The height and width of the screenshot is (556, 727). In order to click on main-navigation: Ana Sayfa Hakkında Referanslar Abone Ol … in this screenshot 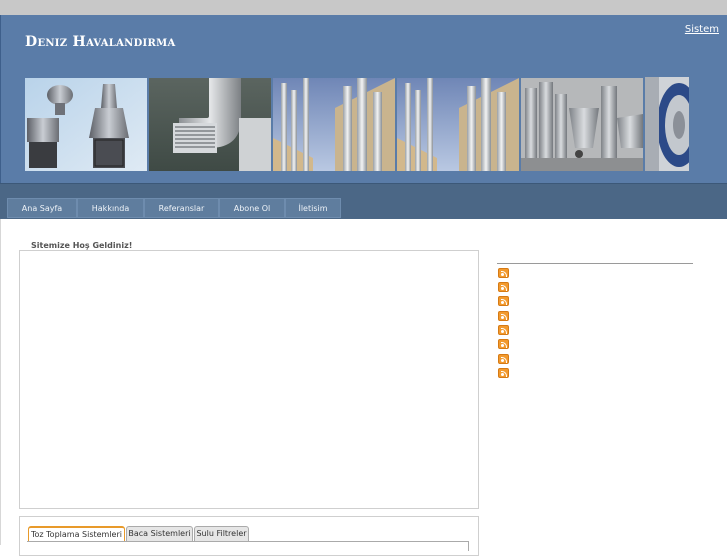, I will do `click(363, 201)`.